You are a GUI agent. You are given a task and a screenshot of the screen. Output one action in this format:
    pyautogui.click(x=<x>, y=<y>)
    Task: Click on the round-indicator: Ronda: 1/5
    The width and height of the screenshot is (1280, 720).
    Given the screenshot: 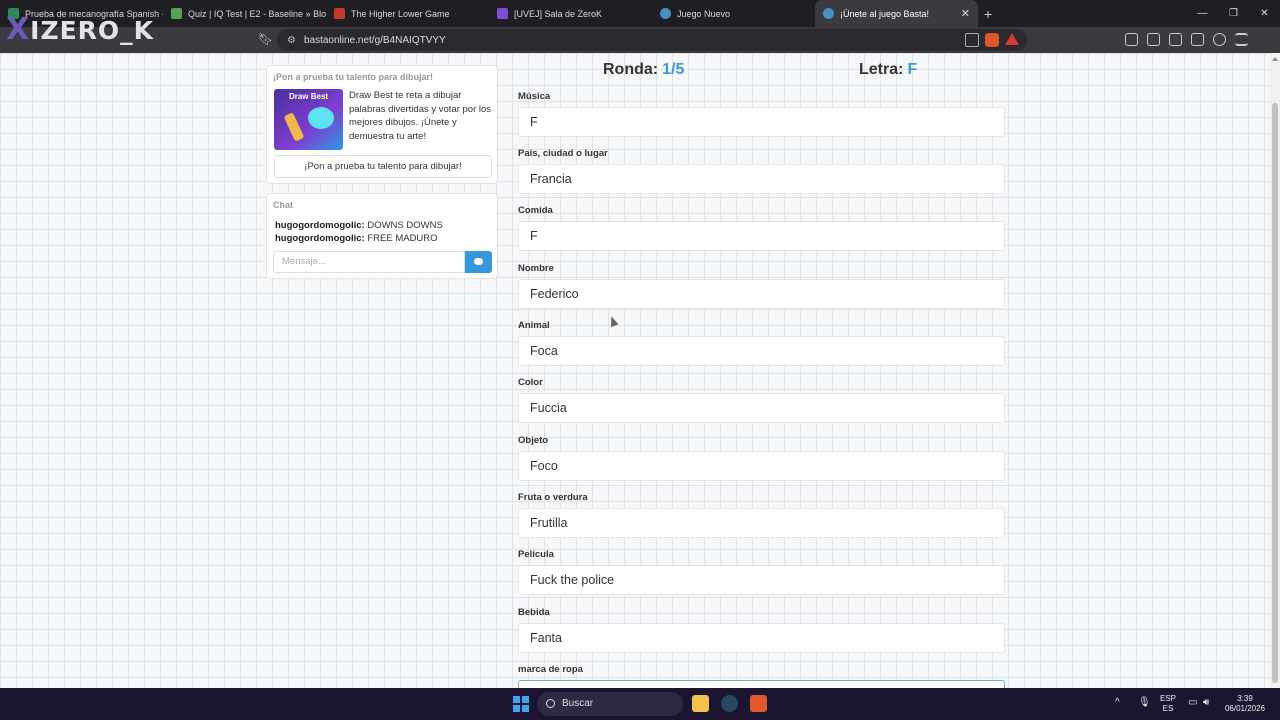 What is the action you would take?
    pyautogui.click(x=643, y=70)
    